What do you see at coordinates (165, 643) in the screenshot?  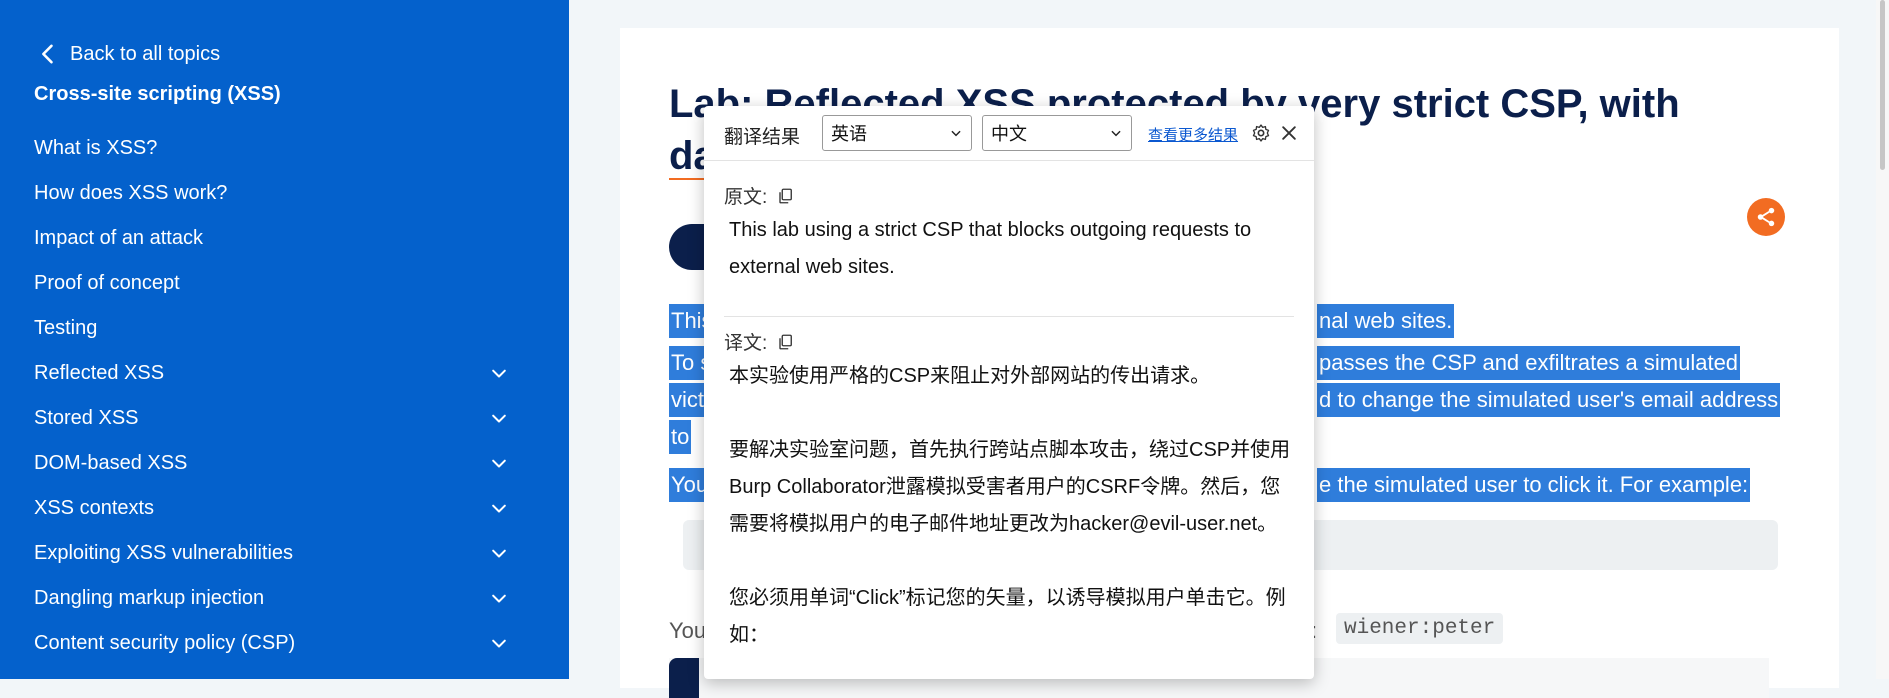 I see `sidebar-item-label: Content security policy (CSP)` at bounding box center [165, 643].